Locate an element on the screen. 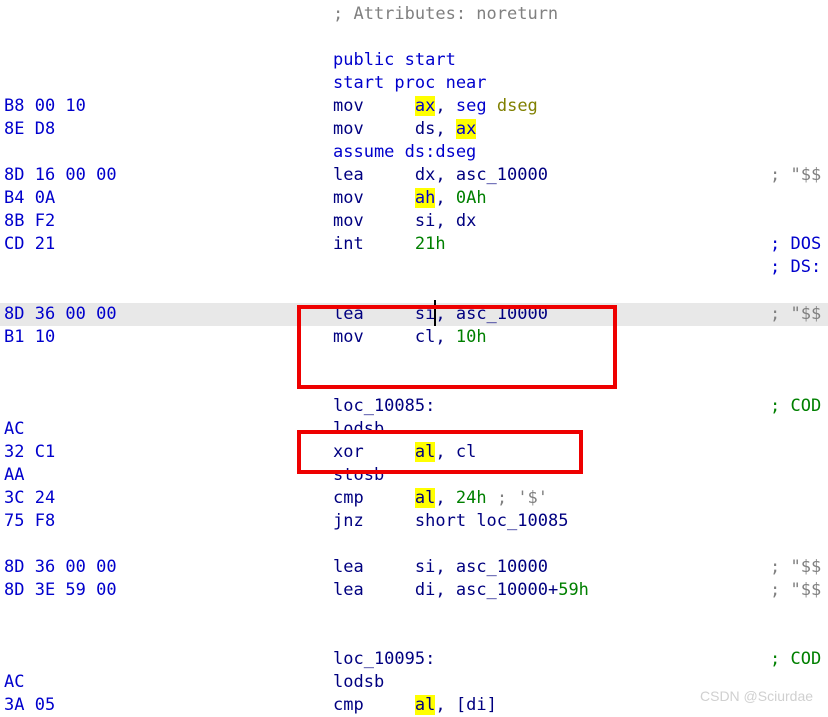  disassembly-row: 8E D8 mov ds, ax is located at coordinates (414, 129).